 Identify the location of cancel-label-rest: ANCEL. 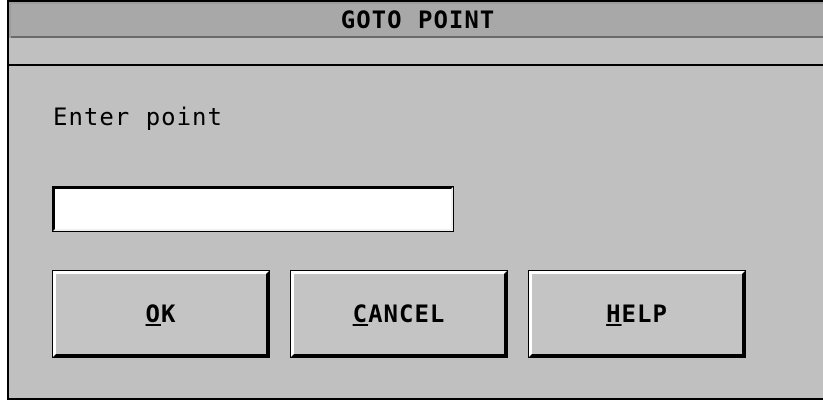
(407, 314).